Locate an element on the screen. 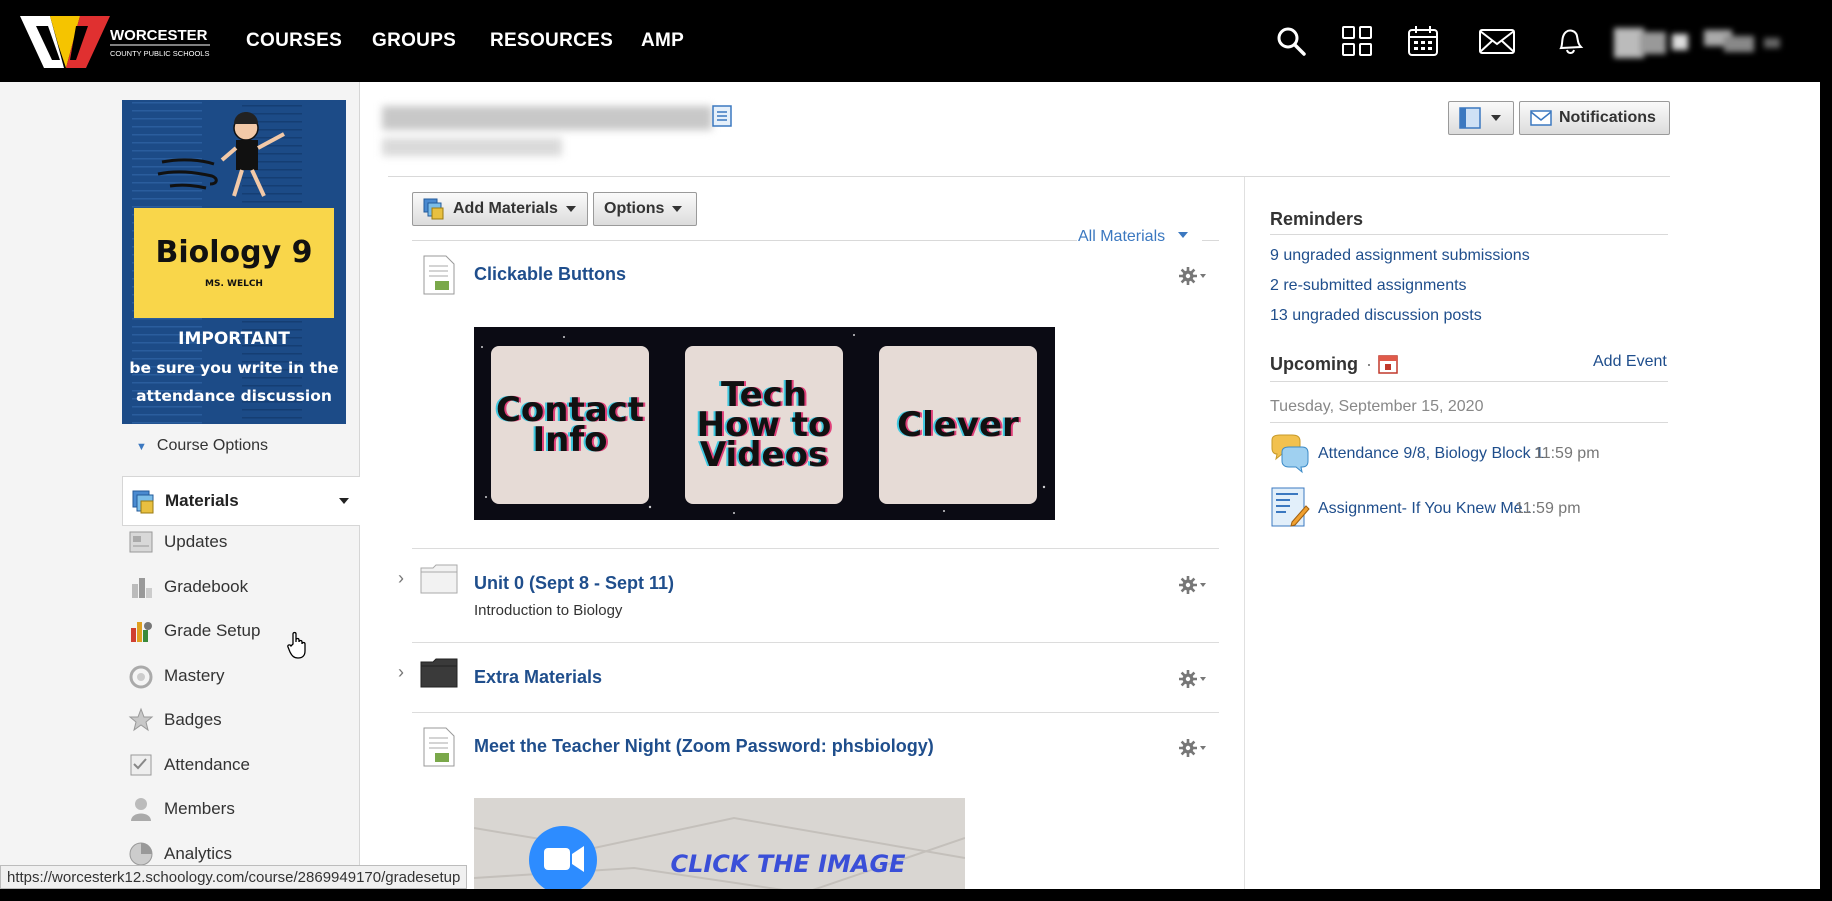 The width and height of the screenshot is (1832, 901). sidebar-item-members: Members is located at coordinates (181, 809).